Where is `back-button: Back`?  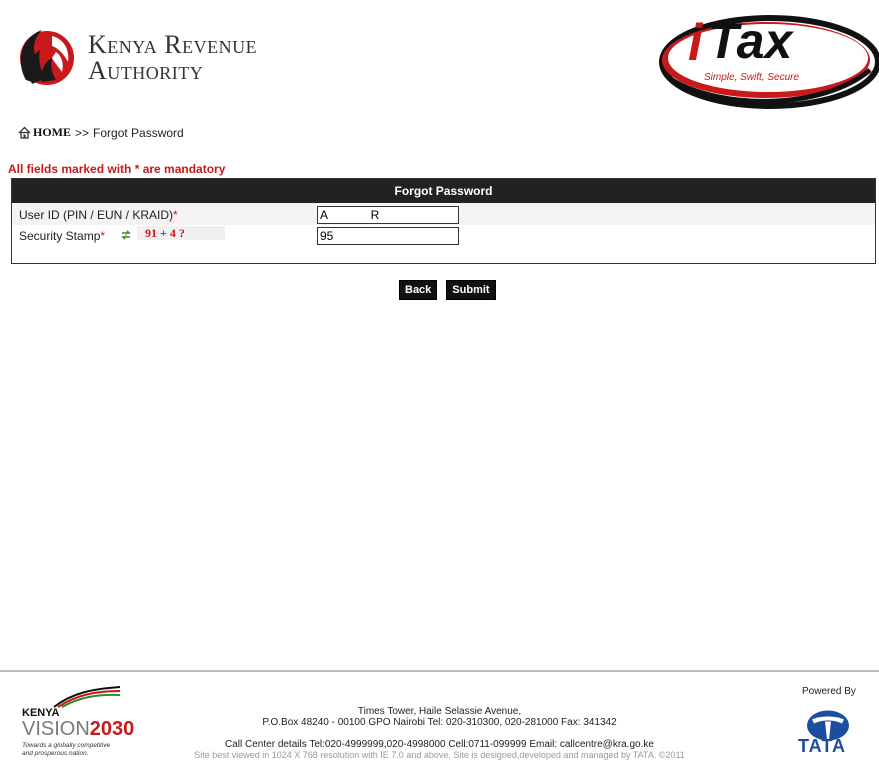 back-button: Back is located at coordinates (418, 290).